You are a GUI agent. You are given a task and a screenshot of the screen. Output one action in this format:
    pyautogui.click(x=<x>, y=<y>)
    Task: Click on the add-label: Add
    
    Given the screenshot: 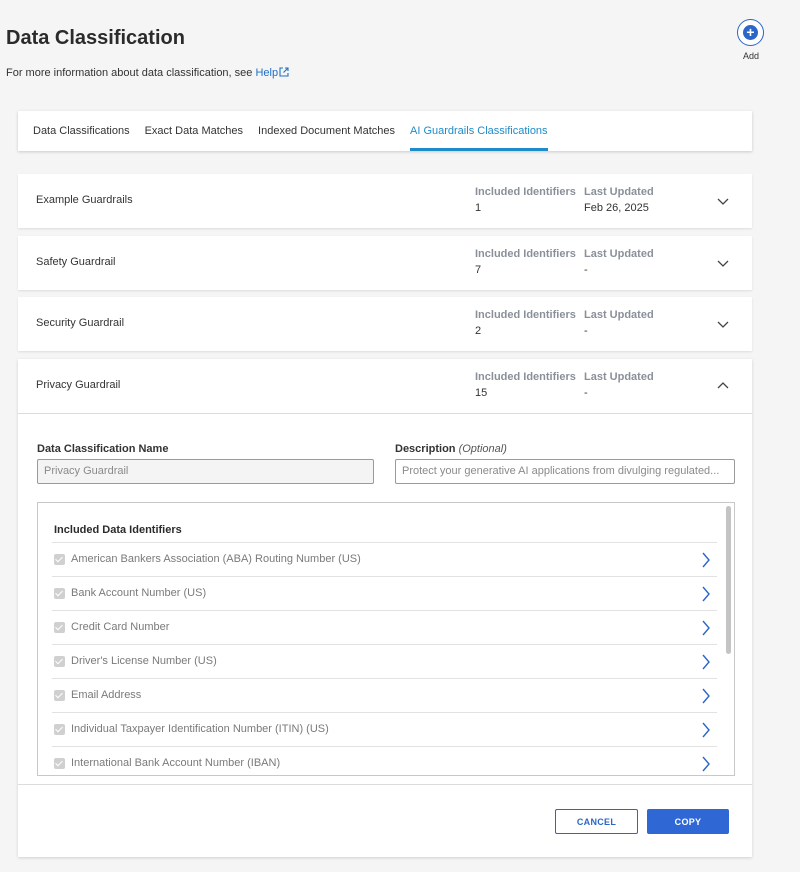 What is the action you would take?
    pyautogui.click(x=750, y=56)
    